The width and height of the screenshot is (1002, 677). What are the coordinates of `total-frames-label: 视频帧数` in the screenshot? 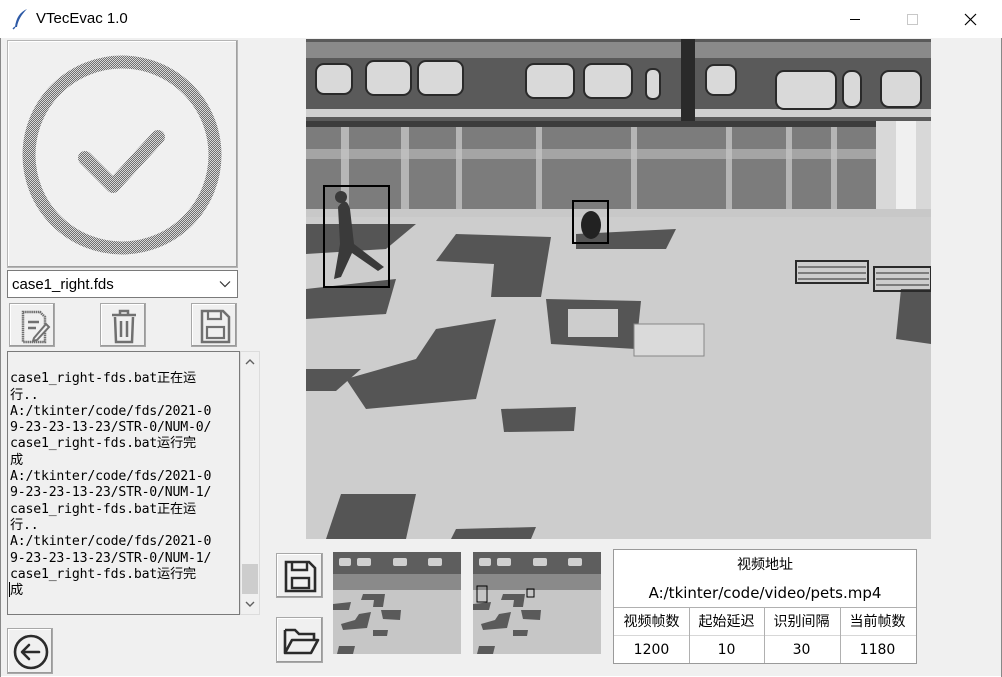 It's located at (651, 622).